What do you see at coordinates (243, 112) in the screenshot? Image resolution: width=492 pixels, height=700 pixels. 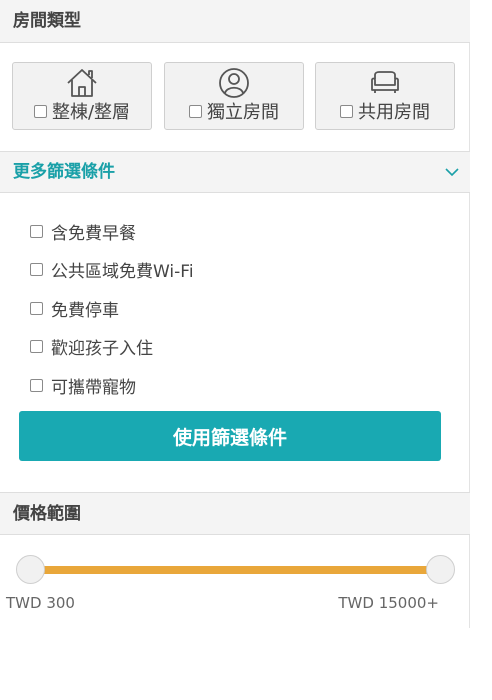 I see `room-type-private-room-label: 獨立房間` at bounding box center [243, 112].